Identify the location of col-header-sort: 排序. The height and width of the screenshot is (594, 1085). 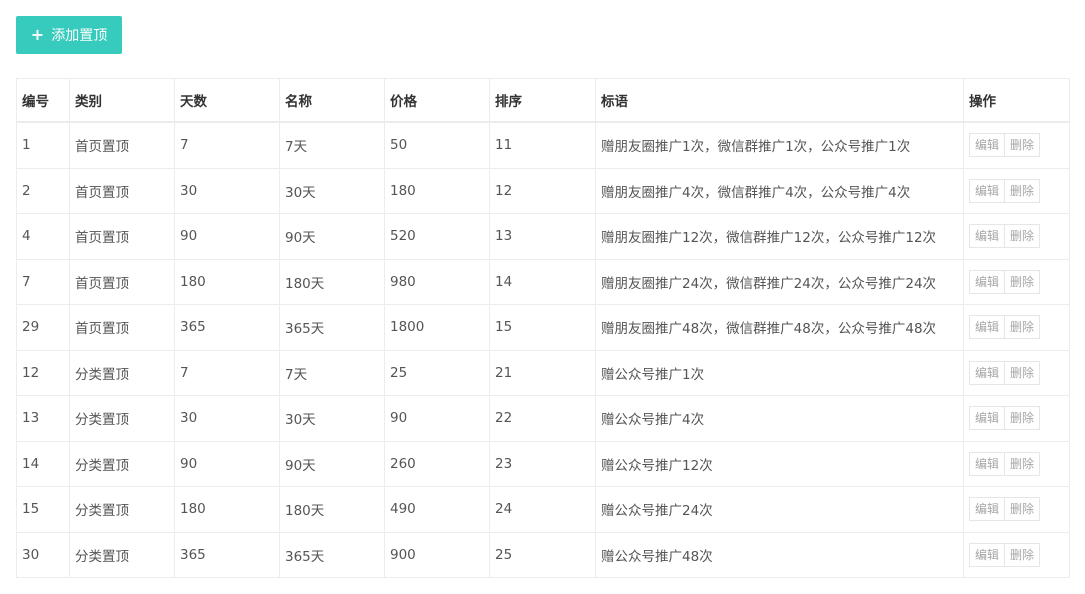
(542, 100).